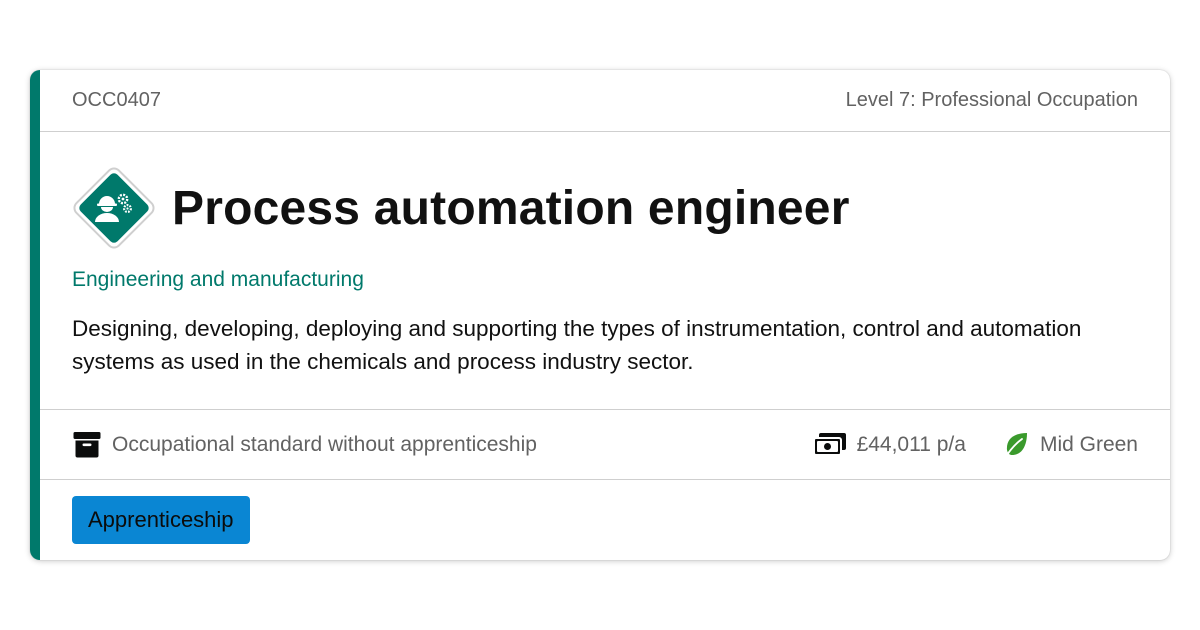  Describe the element at coordinates (605, 101) in the screenshot. I see `card-header: OCC0407 Level 7: Professional Occupation` at that location.